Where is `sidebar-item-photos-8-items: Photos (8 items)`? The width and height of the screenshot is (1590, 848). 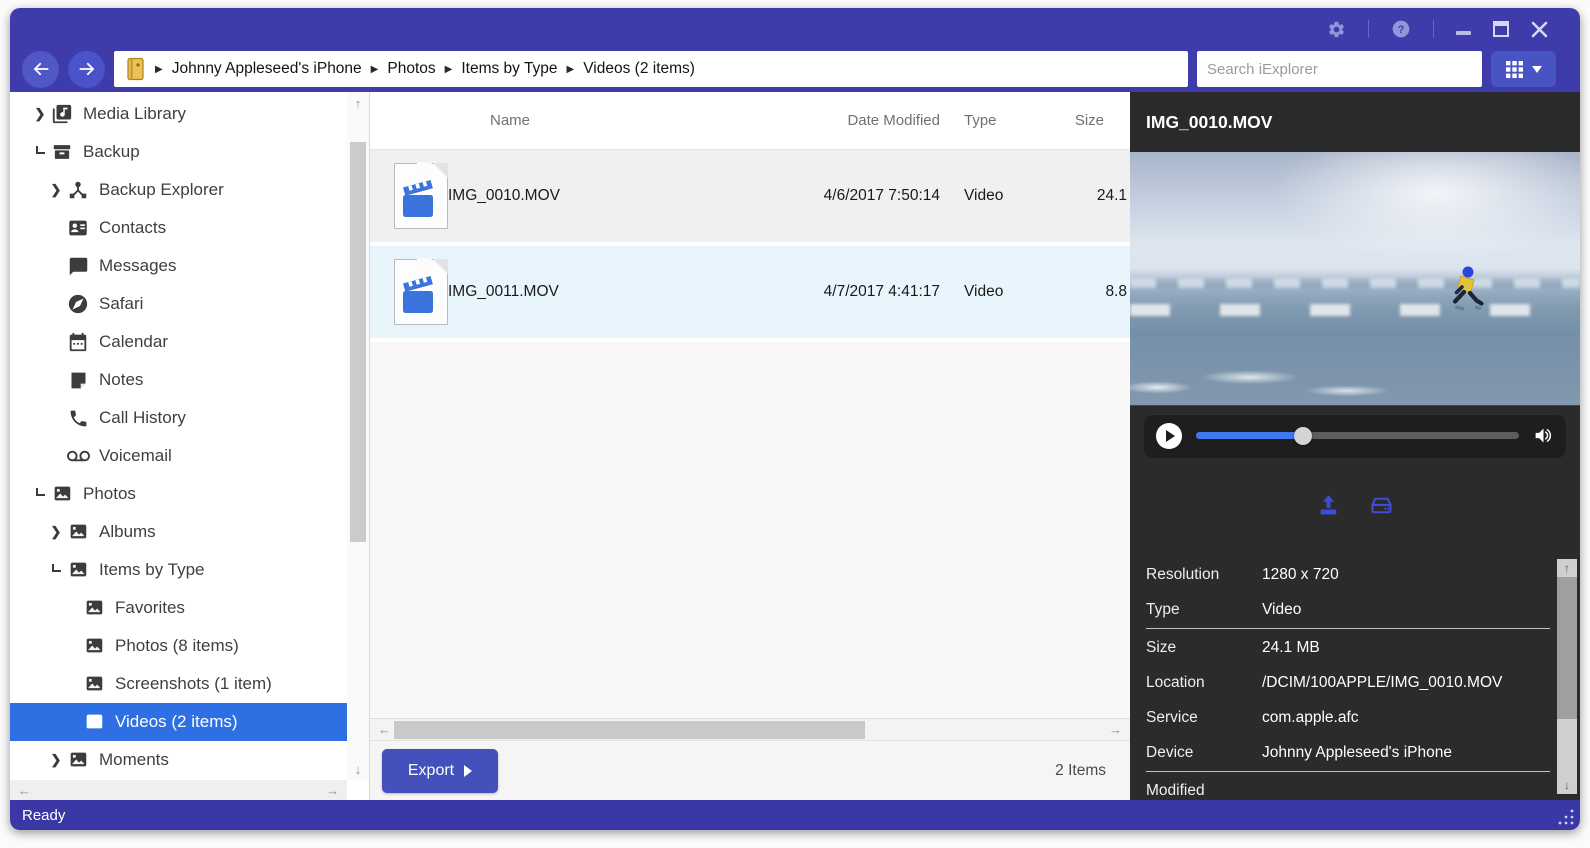 sidebar-item-photos-8-items: Photos (8 items) is located at coordinates (178, 646).